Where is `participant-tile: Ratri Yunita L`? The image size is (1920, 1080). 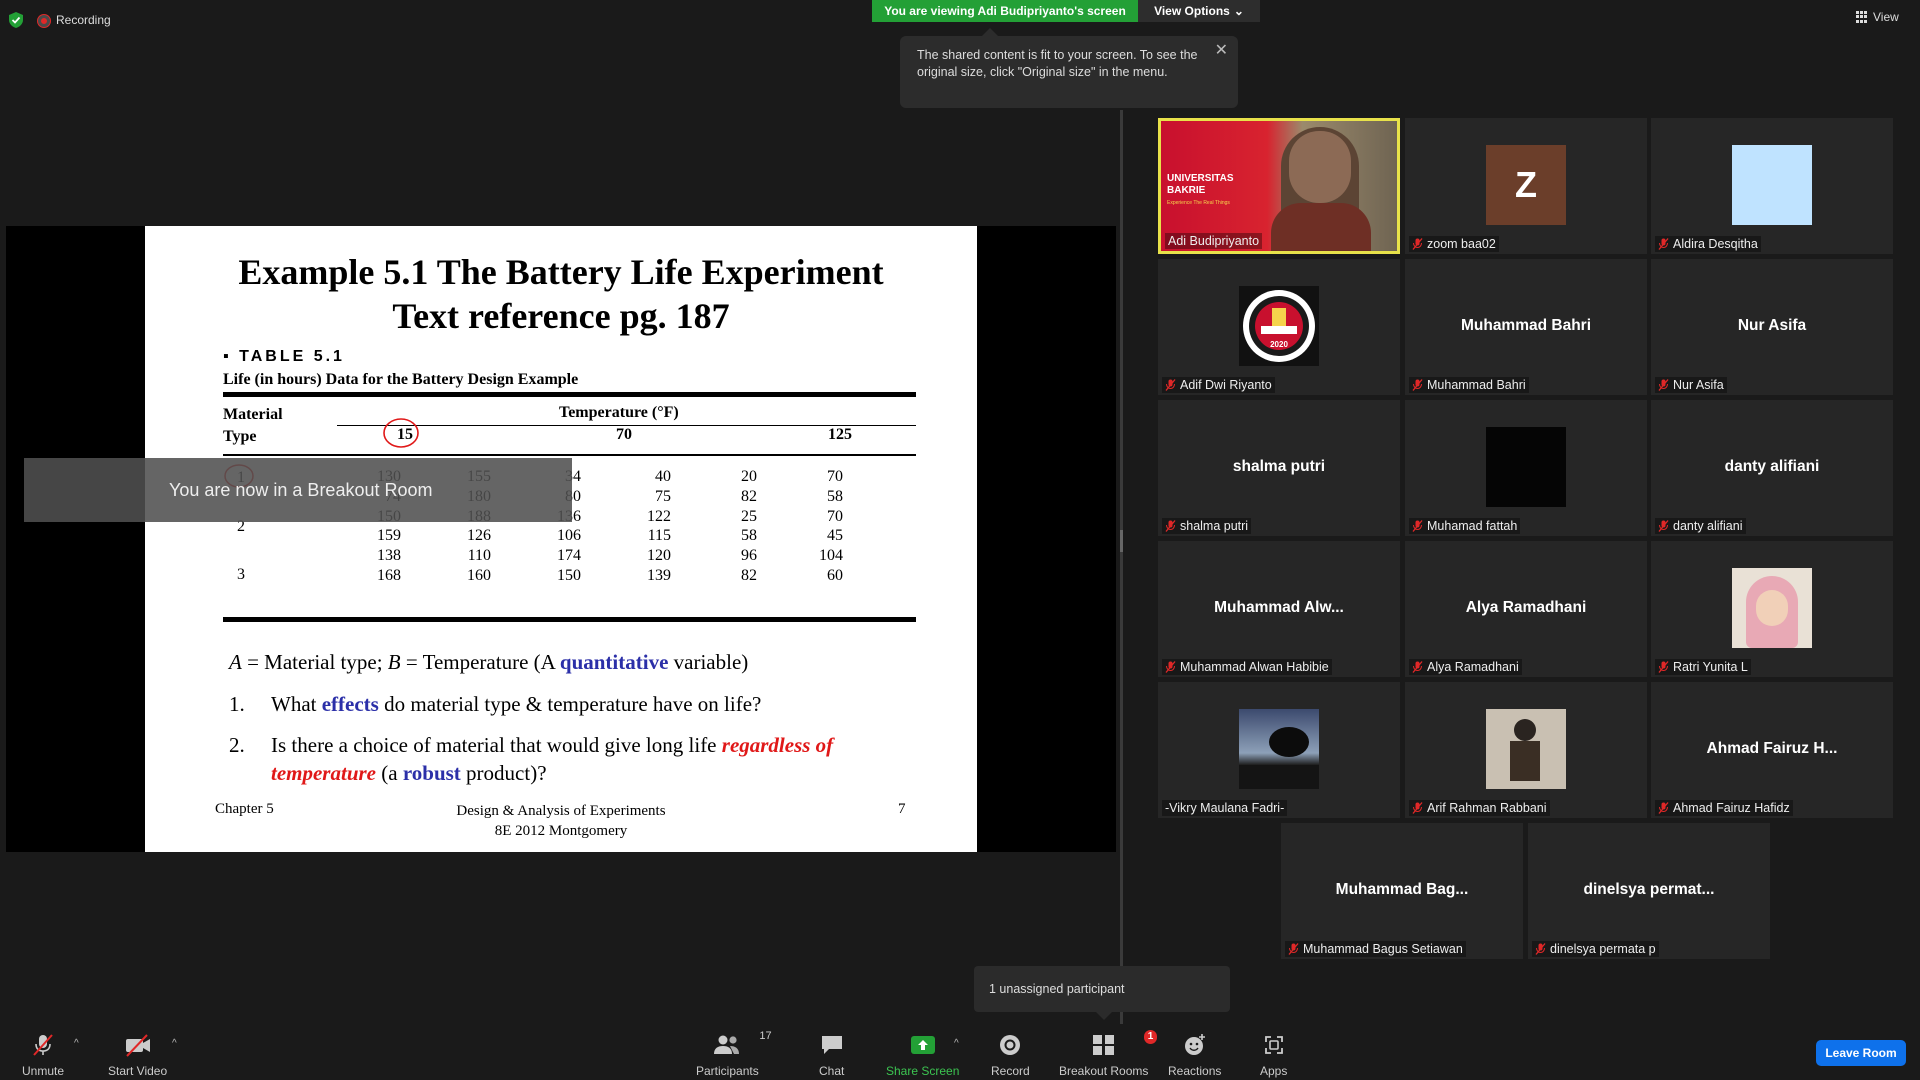
participant-tile: Ratri Yunita L is located at coordinates (1772, 609).